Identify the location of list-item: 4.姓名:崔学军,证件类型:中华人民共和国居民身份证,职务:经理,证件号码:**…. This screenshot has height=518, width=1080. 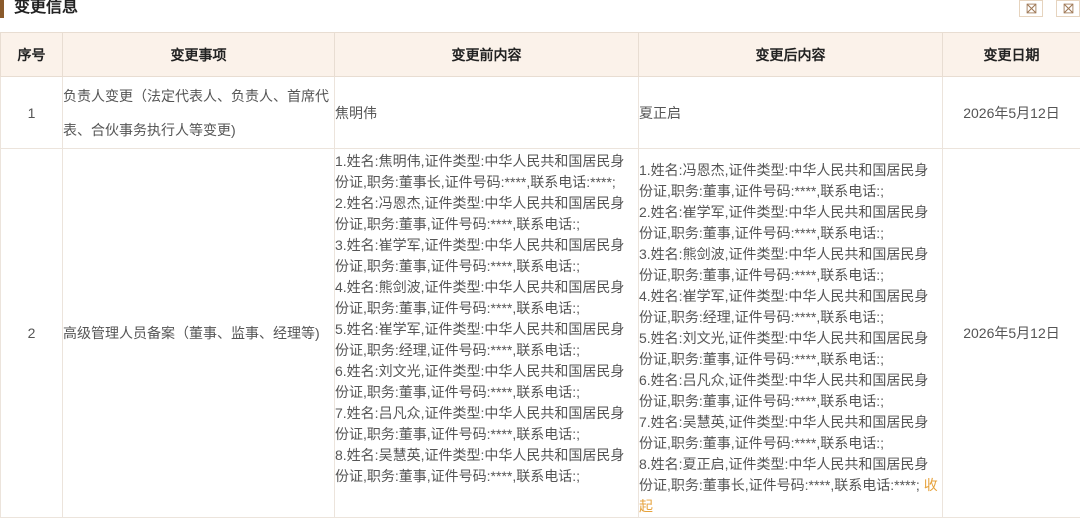
(790, 307).